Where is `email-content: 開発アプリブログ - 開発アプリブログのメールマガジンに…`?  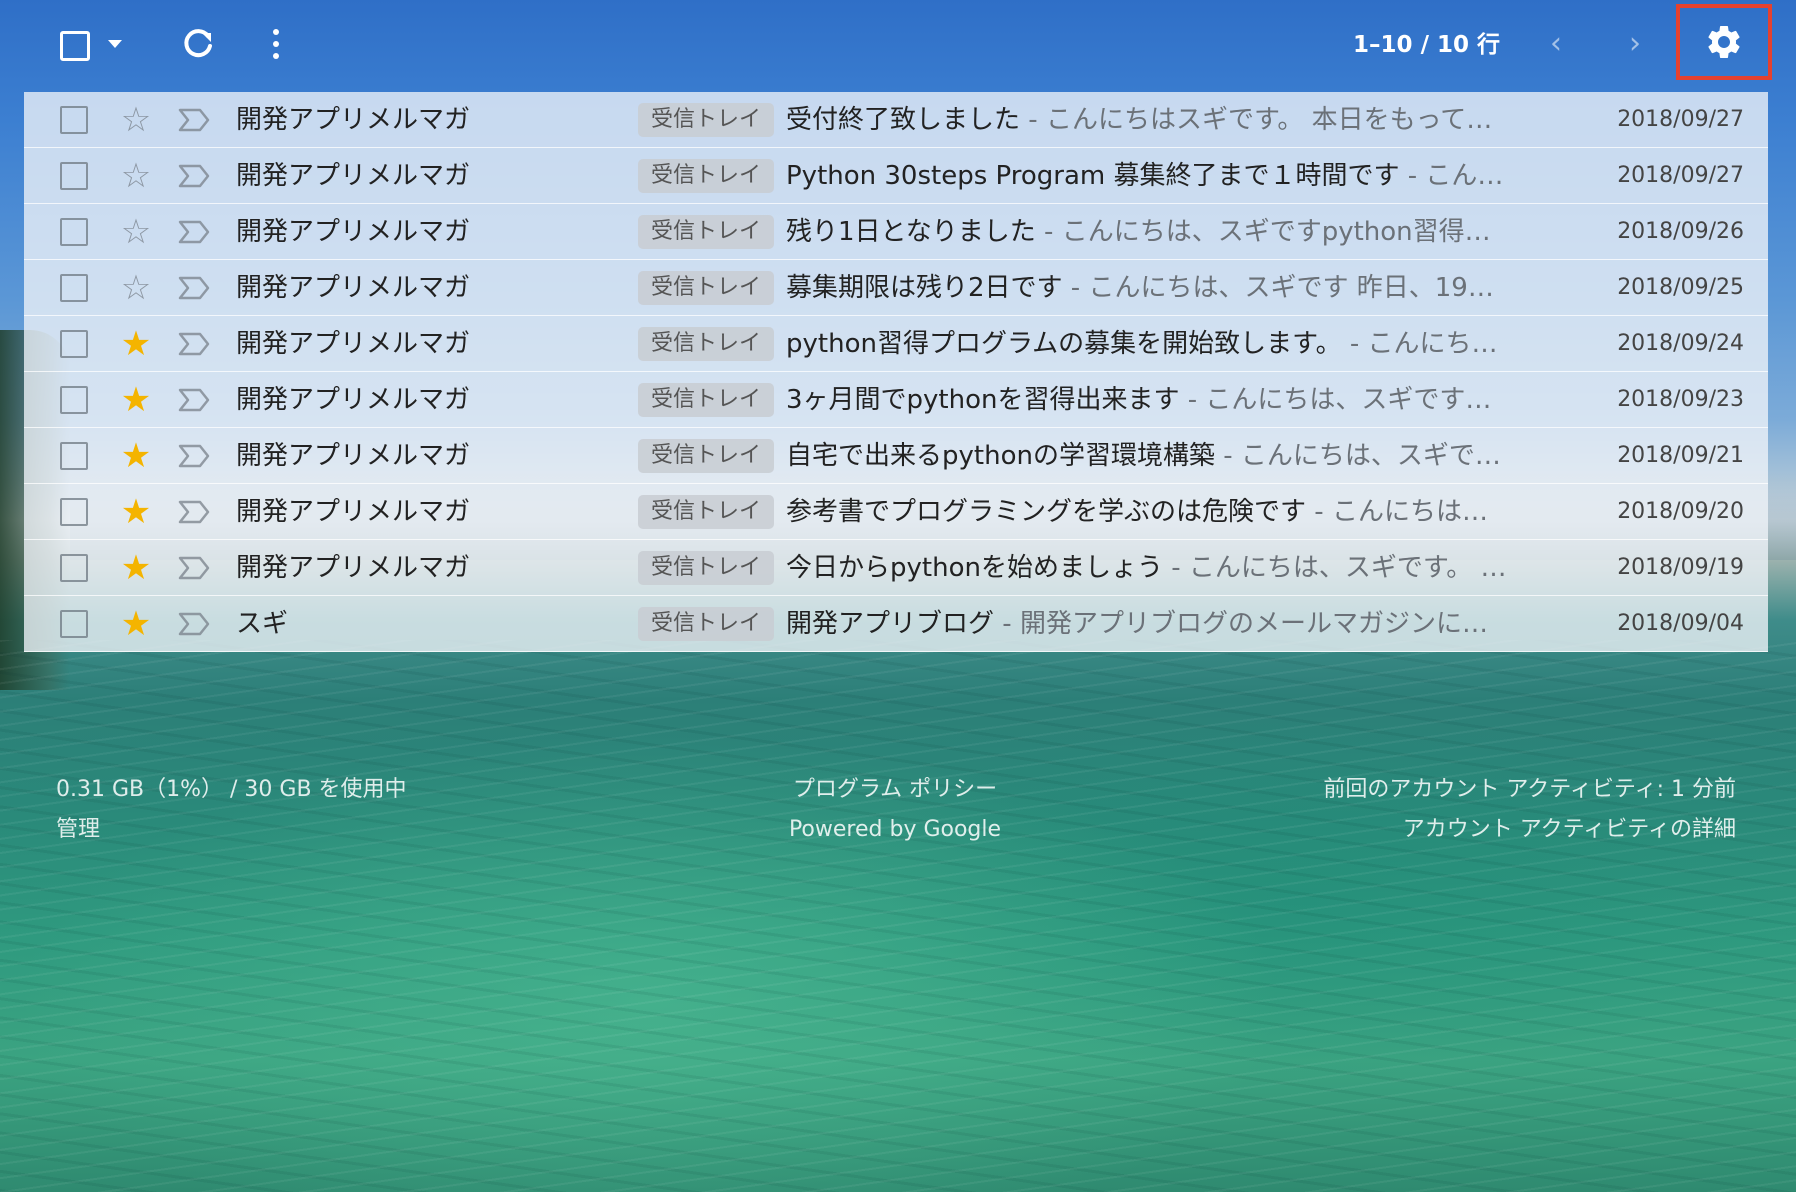 email-content: 開発アプリブログ - 開発アプリブログのメールマガジンに… is located at coordinates (1176, 624).